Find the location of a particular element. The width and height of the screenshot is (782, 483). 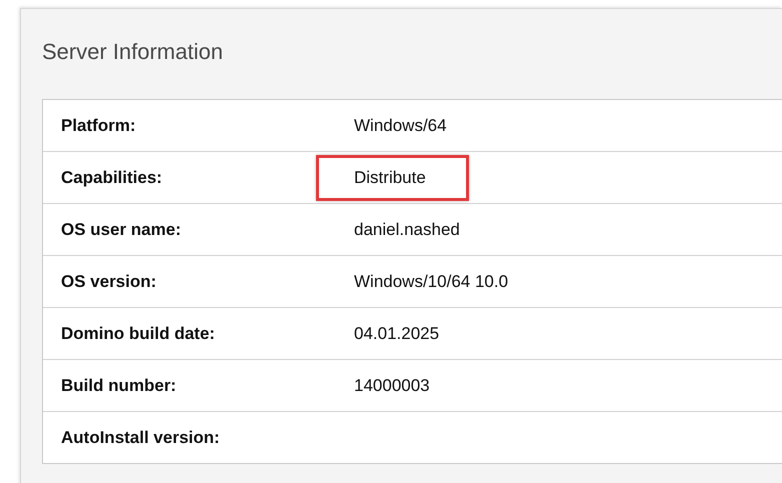

field-value: daniel.nashed is located at coordinates (407, 229).